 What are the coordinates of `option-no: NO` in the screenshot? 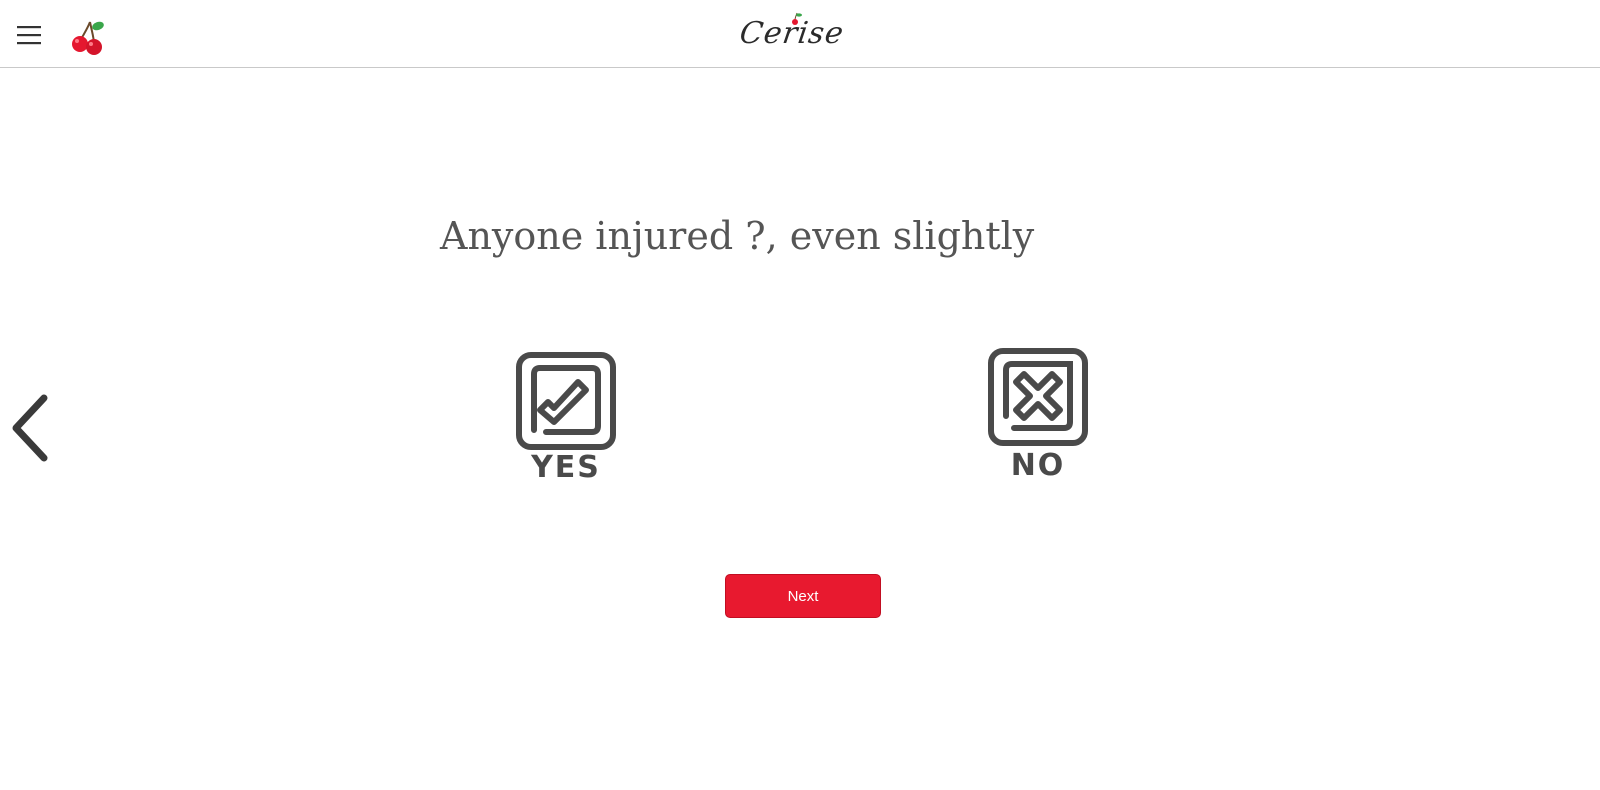 It's located at (1038, 416).